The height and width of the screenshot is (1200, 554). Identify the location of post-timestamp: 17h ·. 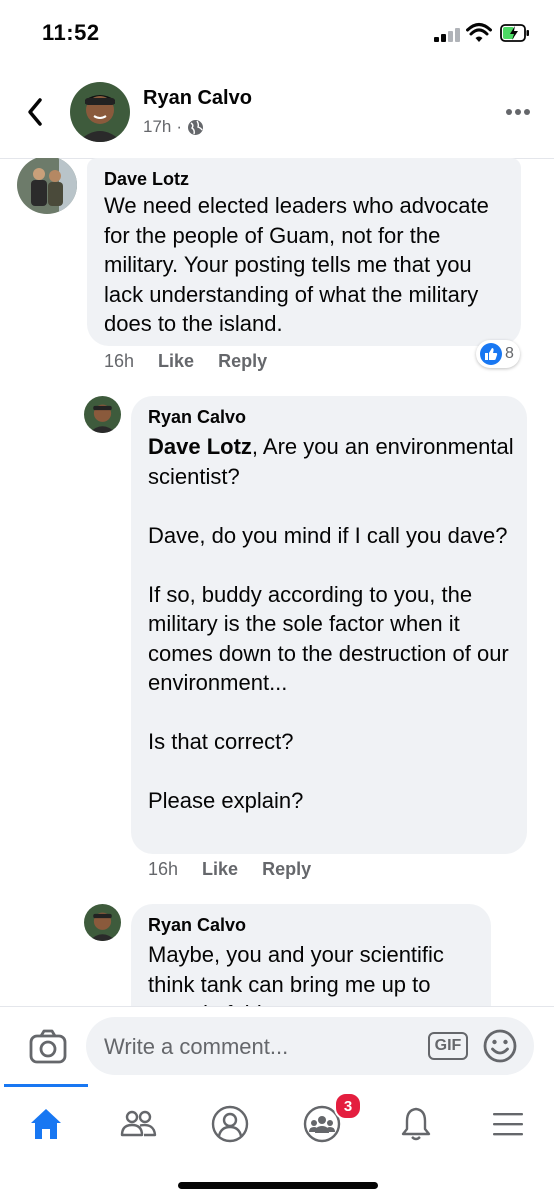
(173, 127).